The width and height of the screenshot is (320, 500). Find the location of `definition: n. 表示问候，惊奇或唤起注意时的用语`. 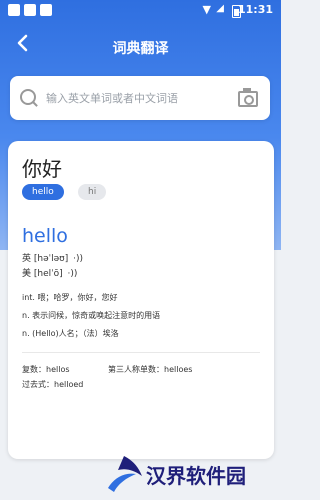

definition: n. 表示问候，惊奇或唤起注意时的用语 is located at coordinates (91, 315).